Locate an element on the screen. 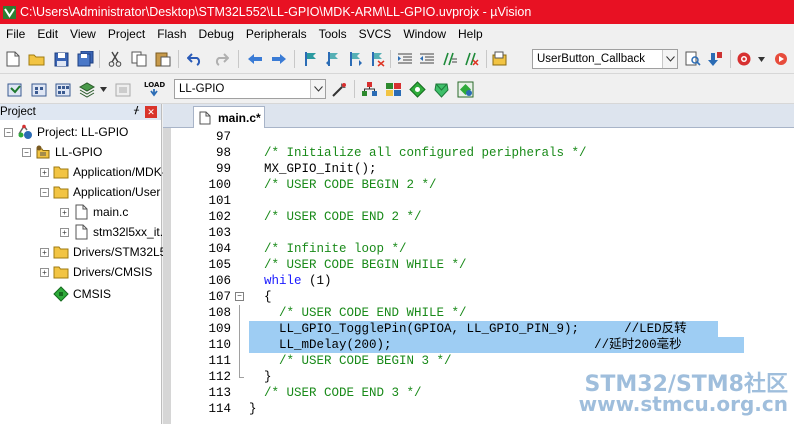 The image size is (794, 424). stop-build-icon is located at coordinates (123, 89).